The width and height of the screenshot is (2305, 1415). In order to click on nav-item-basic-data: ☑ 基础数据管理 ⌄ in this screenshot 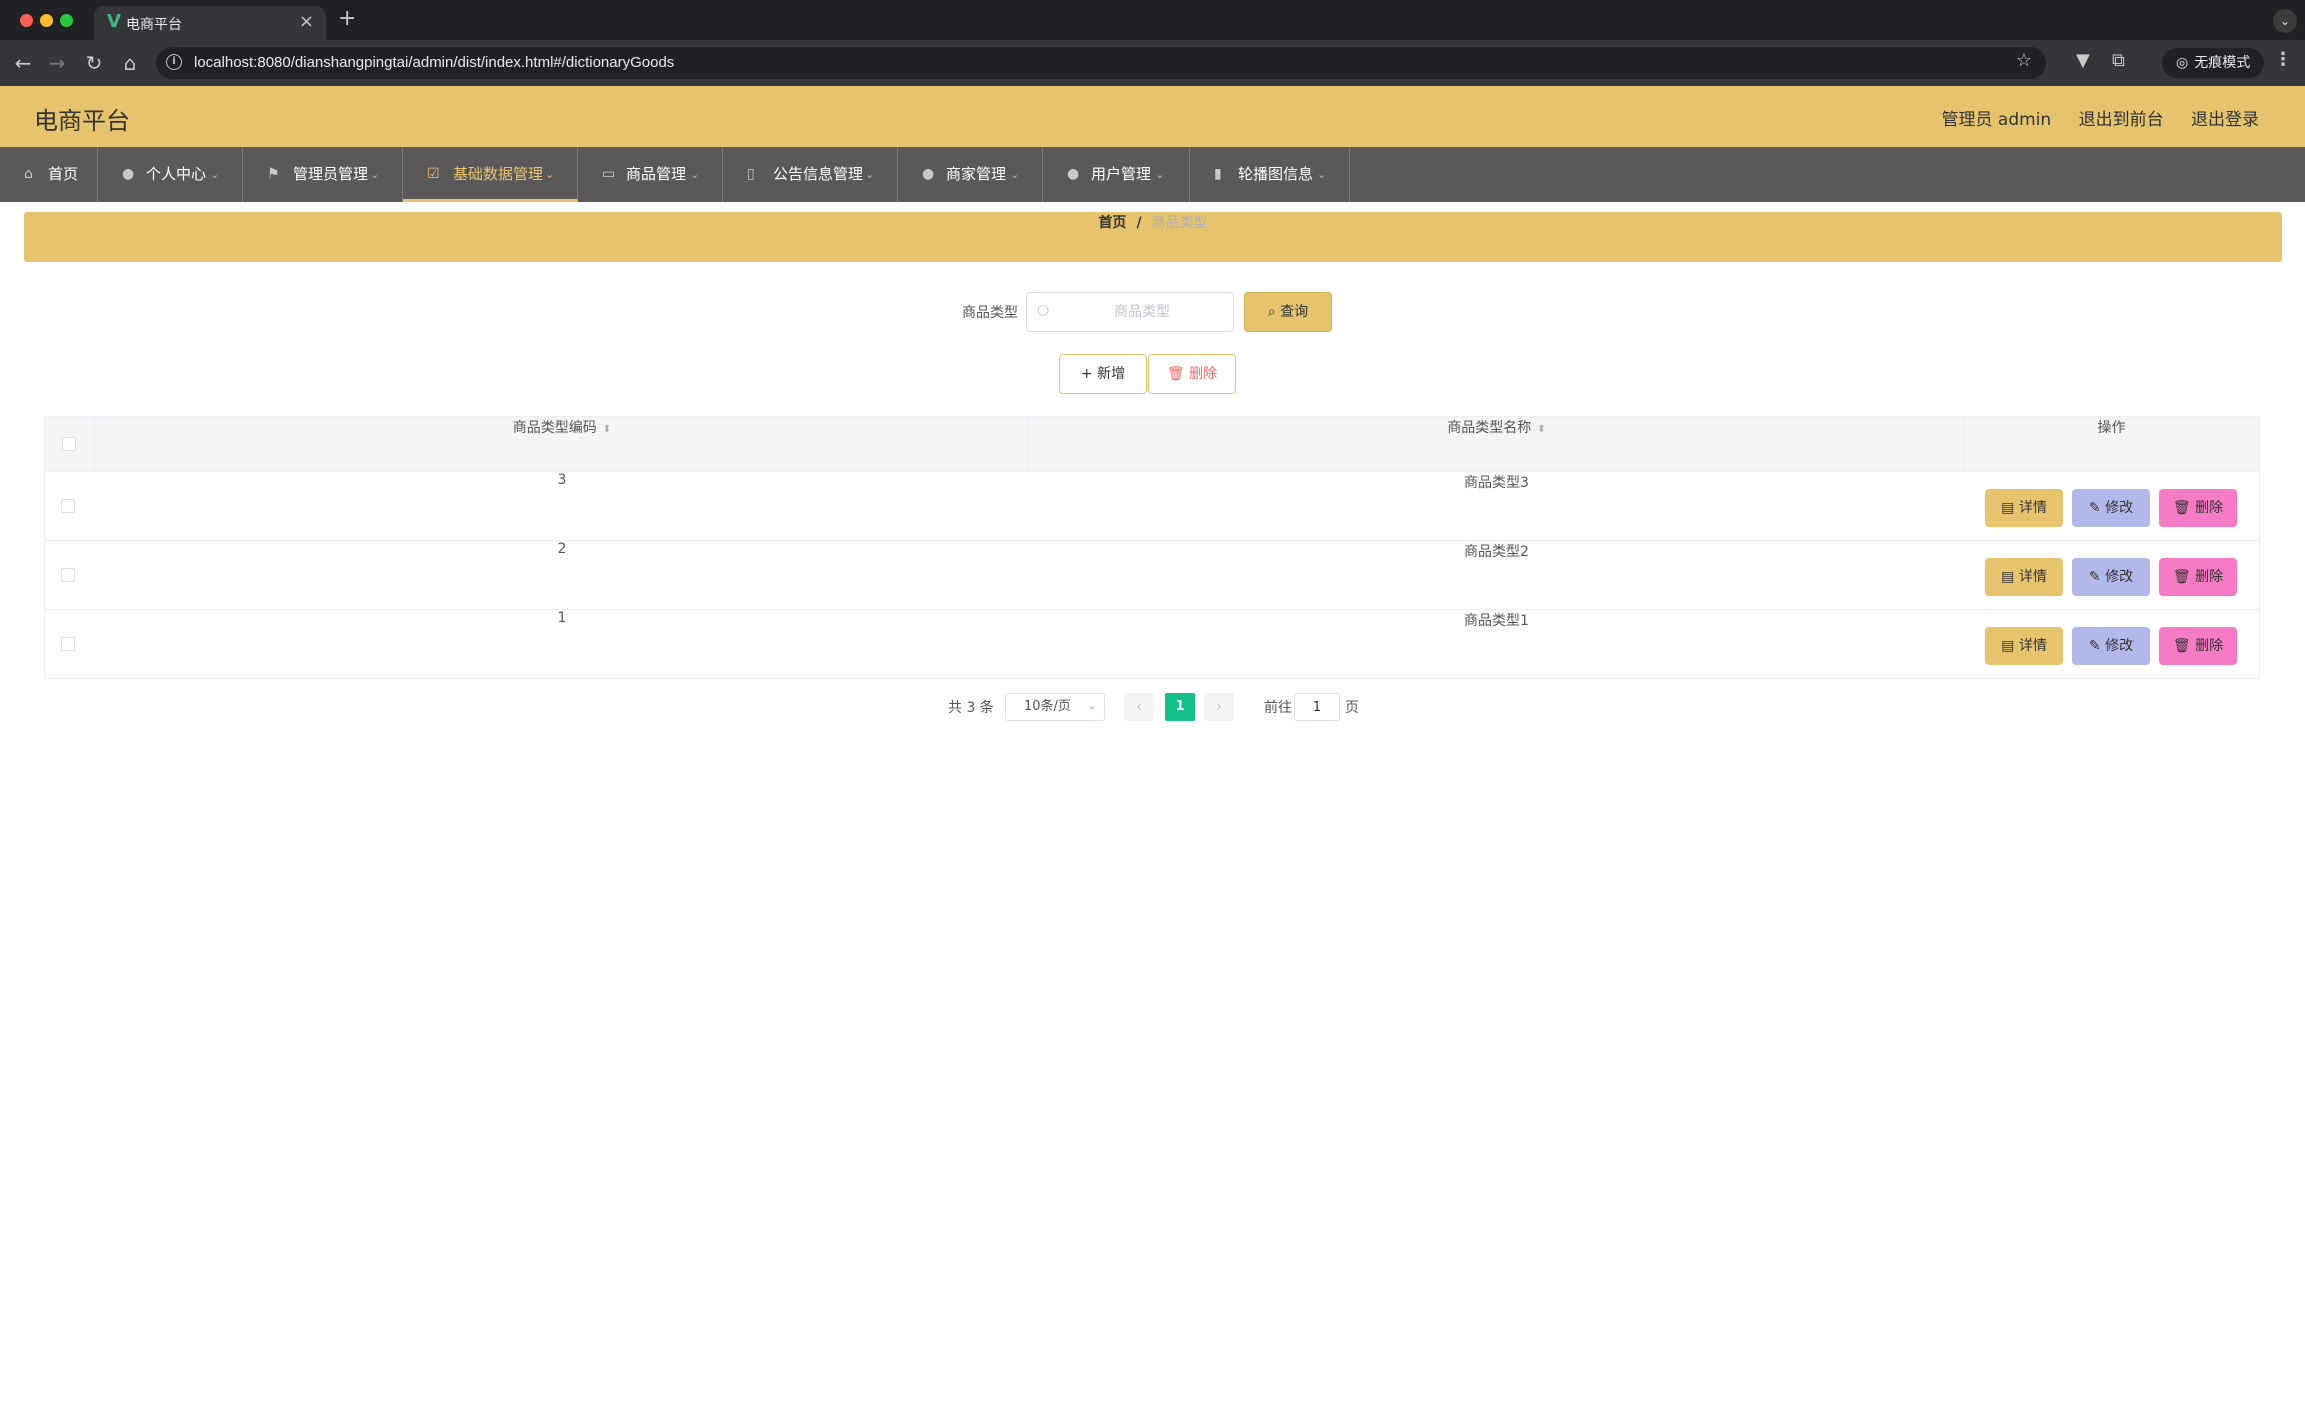, I will do `click(490, 174)`.